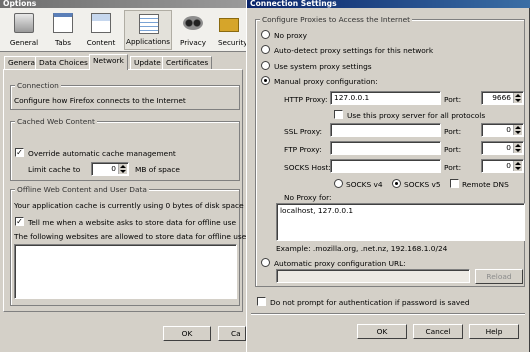  Describe the element at coordinates (82, 189) in the screenshot. I see `offline-heading: Offline Web Content and User Data` at that location.